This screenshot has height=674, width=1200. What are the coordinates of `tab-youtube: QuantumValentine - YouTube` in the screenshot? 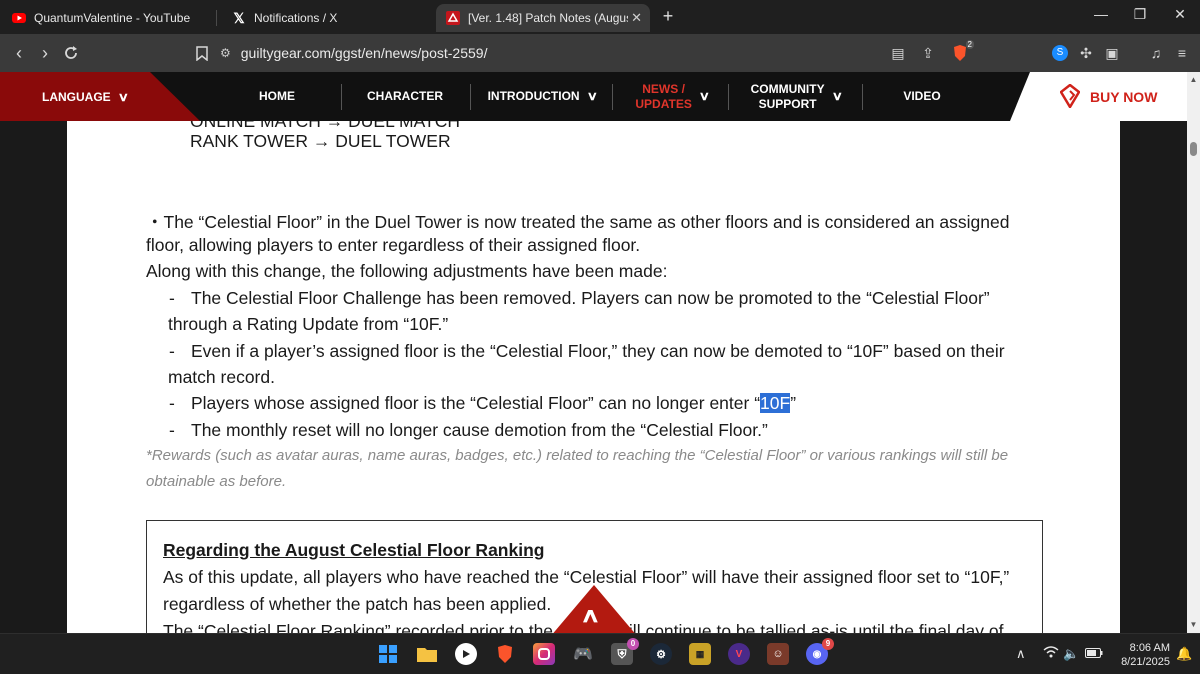 It's located at (102, 18).